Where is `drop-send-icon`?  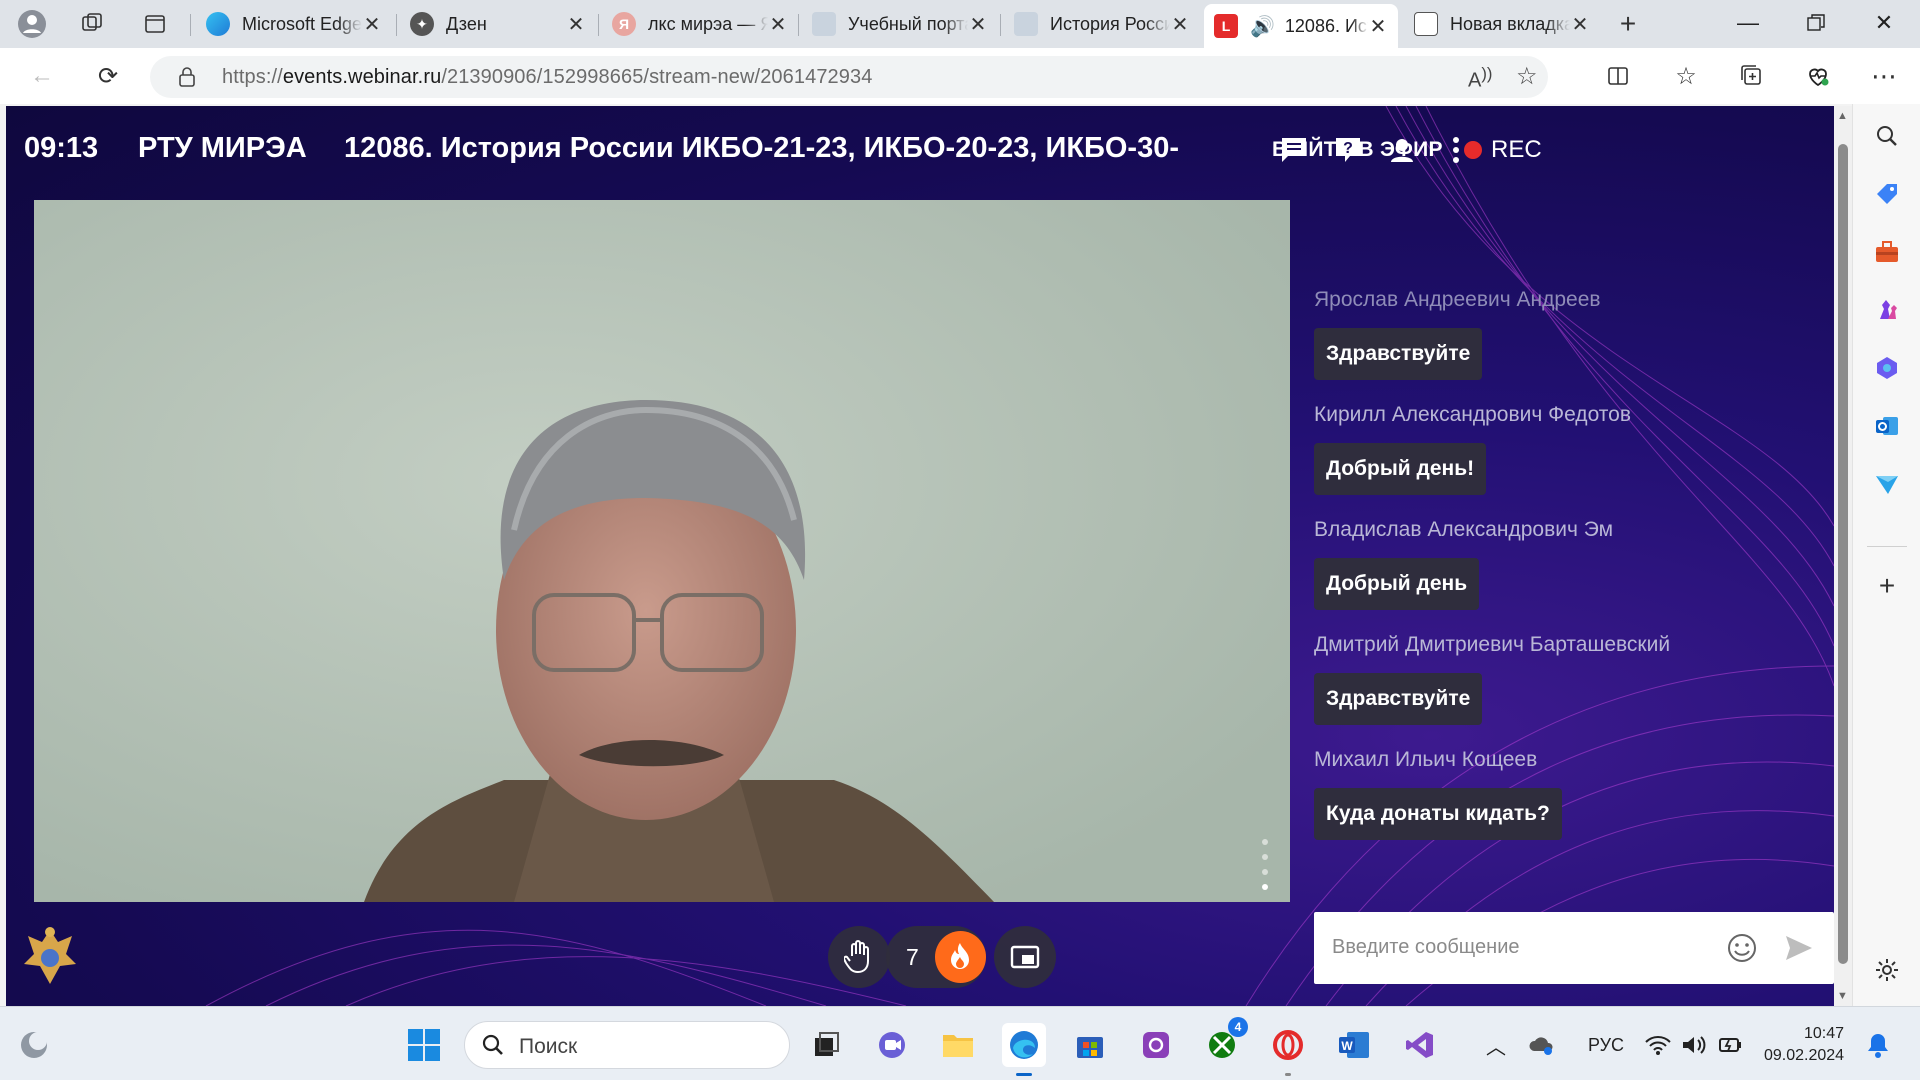
drop-send-icon is located at coordinates (1887, 484).